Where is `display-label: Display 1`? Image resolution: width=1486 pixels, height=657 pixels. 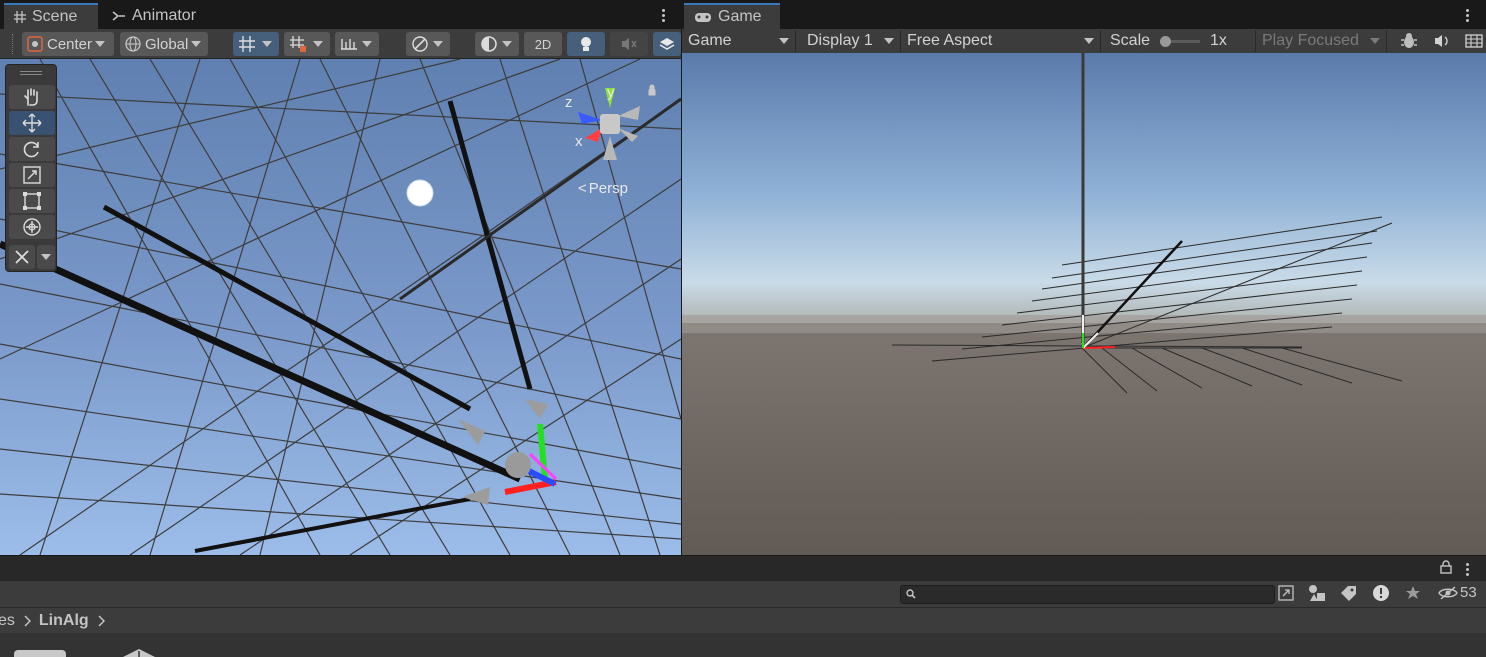
display-label: Display 1 is located at coordinates (840, 40).